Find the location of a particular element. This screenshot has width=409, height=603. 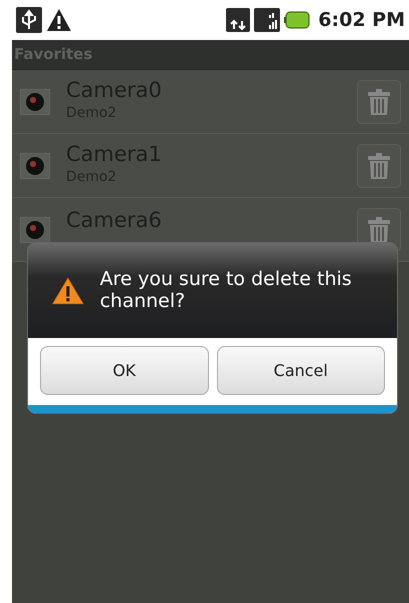

clock-time: 6:02 PM is located at coordinates (361, 20).